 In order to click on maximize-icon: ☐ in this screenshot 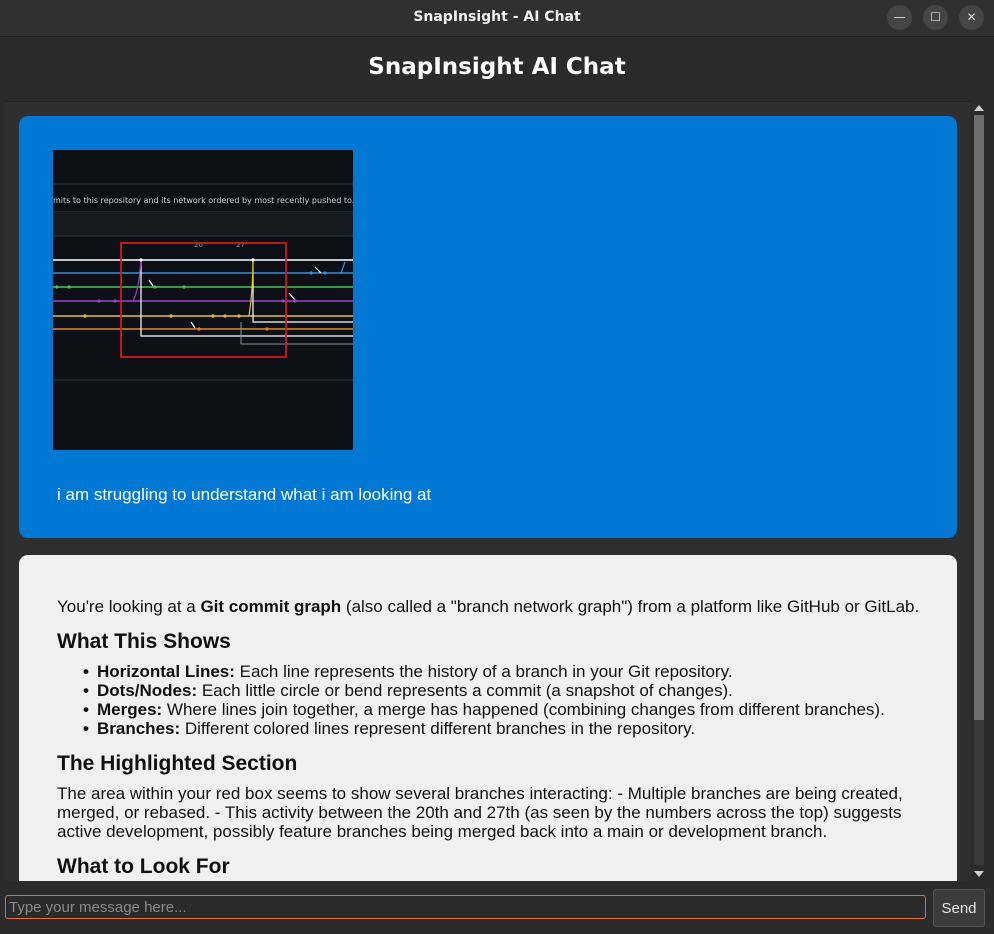, I will do `click(935, 17)`.